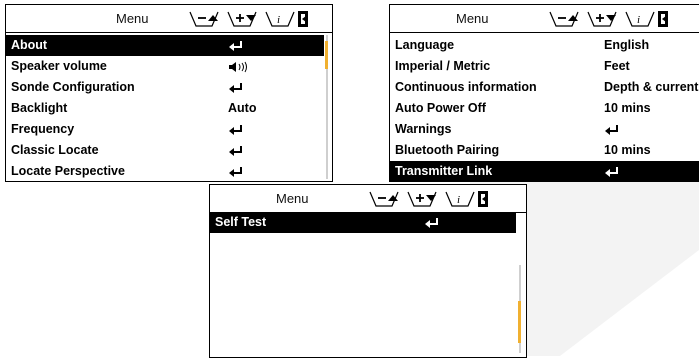 The width and height of the screenshot is (699, 358). What do you see at coordinates (363, 222) in the screenshot?
I see `menu-item-self-test: Self Test` at bounding box center [363, 222].